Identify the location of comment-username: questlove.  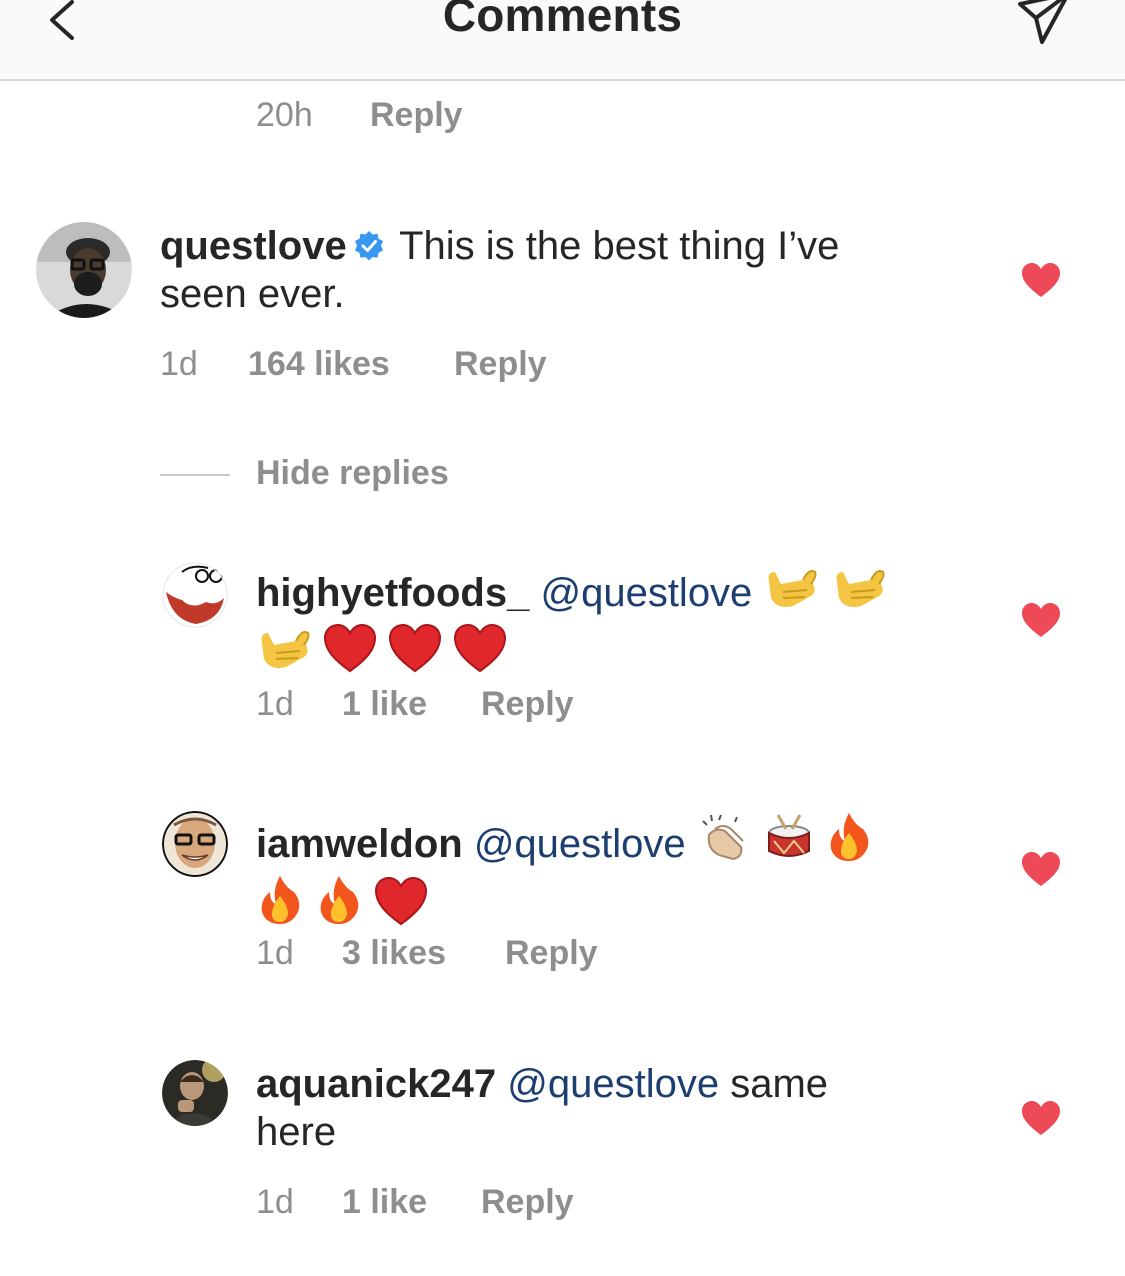
(253, 246).